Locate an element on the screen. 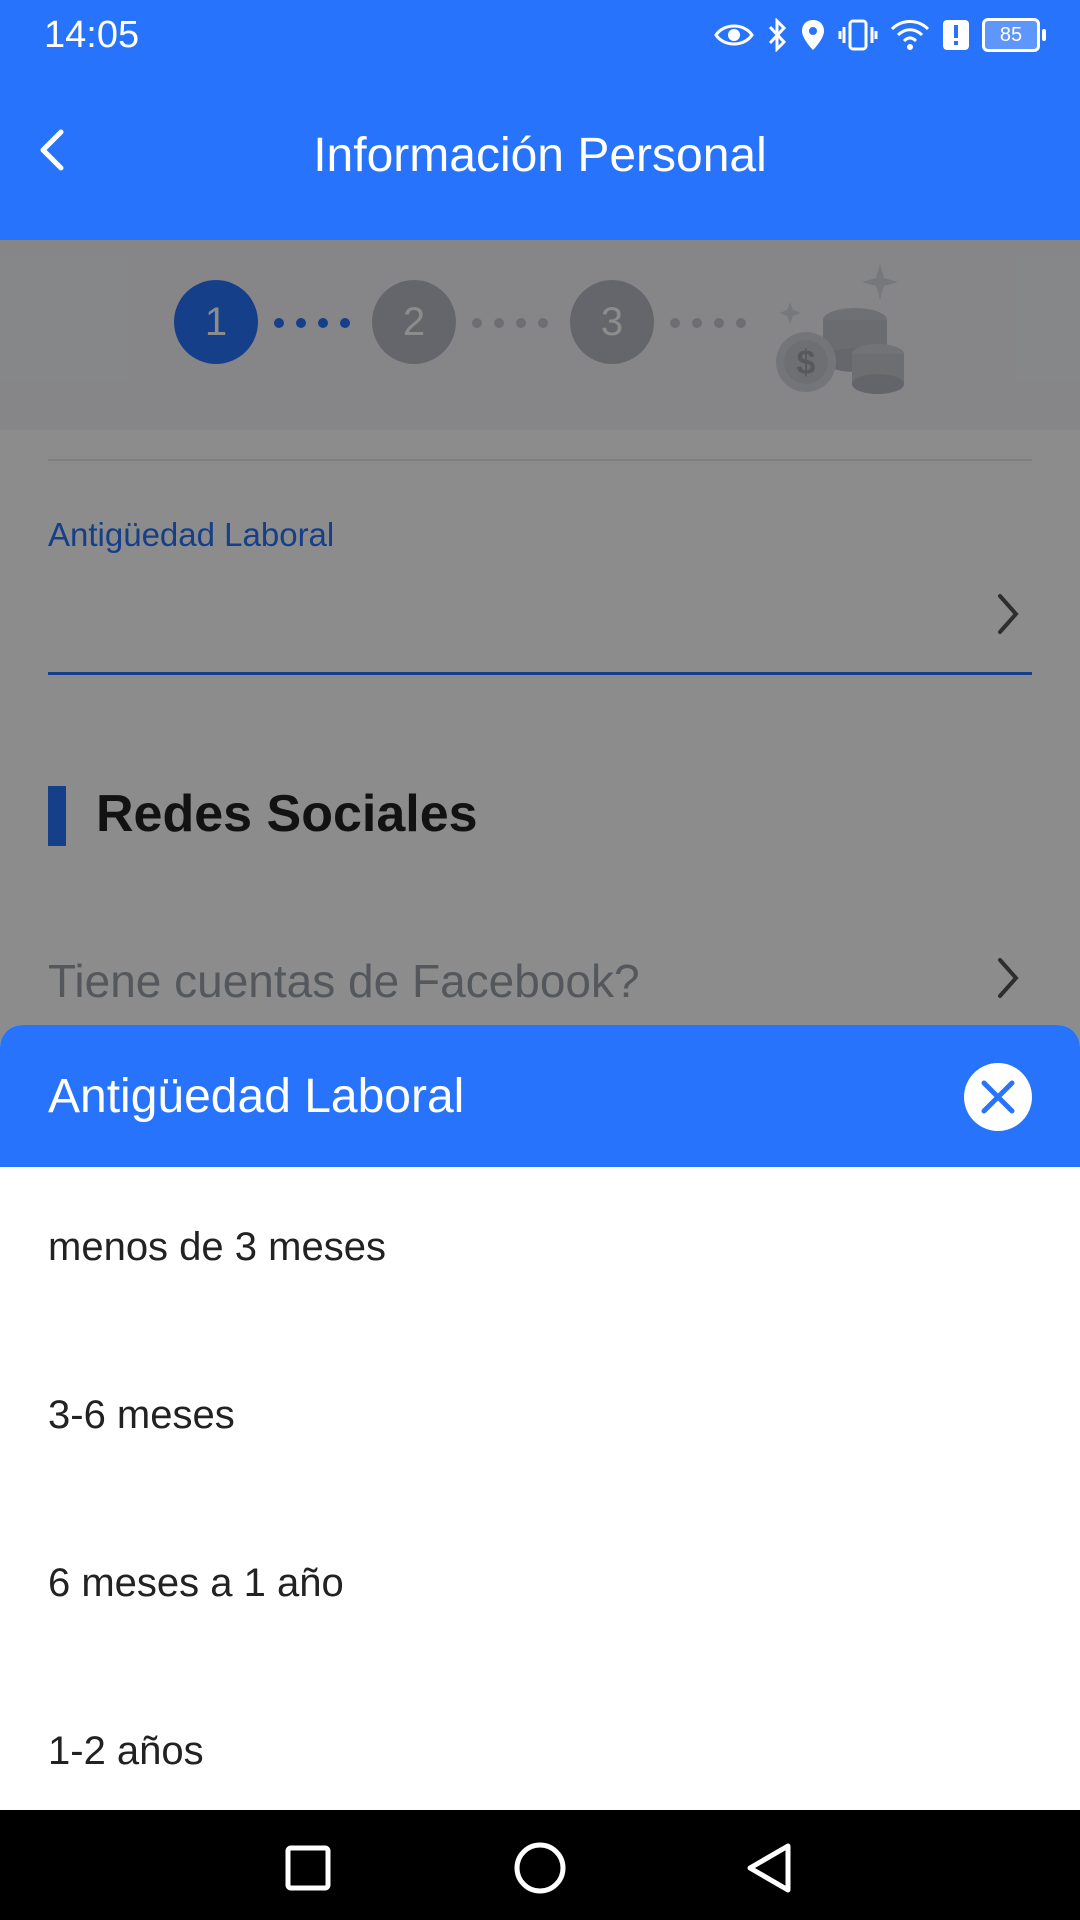 Image resolution: width=1080 pixels, height=1920 pixels. picker-option: menos de 3 meses is located at coordinates (540, 1251).